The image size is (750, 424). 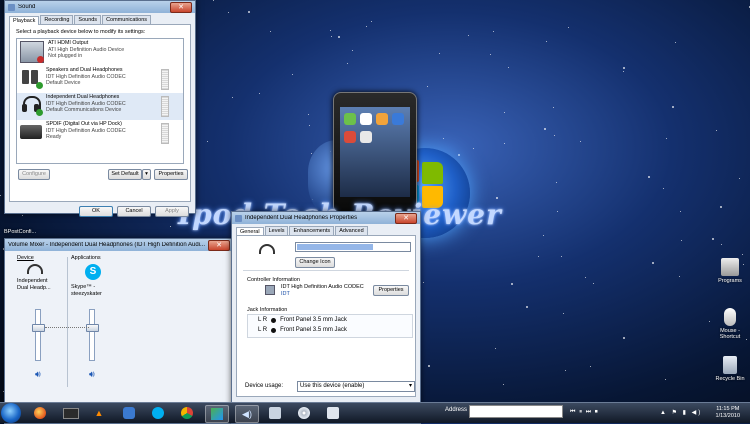 What do you see at coordinates (172, 211) in the screenshot?
I see `apply-button: Apply` at bounding box center [172, 211].